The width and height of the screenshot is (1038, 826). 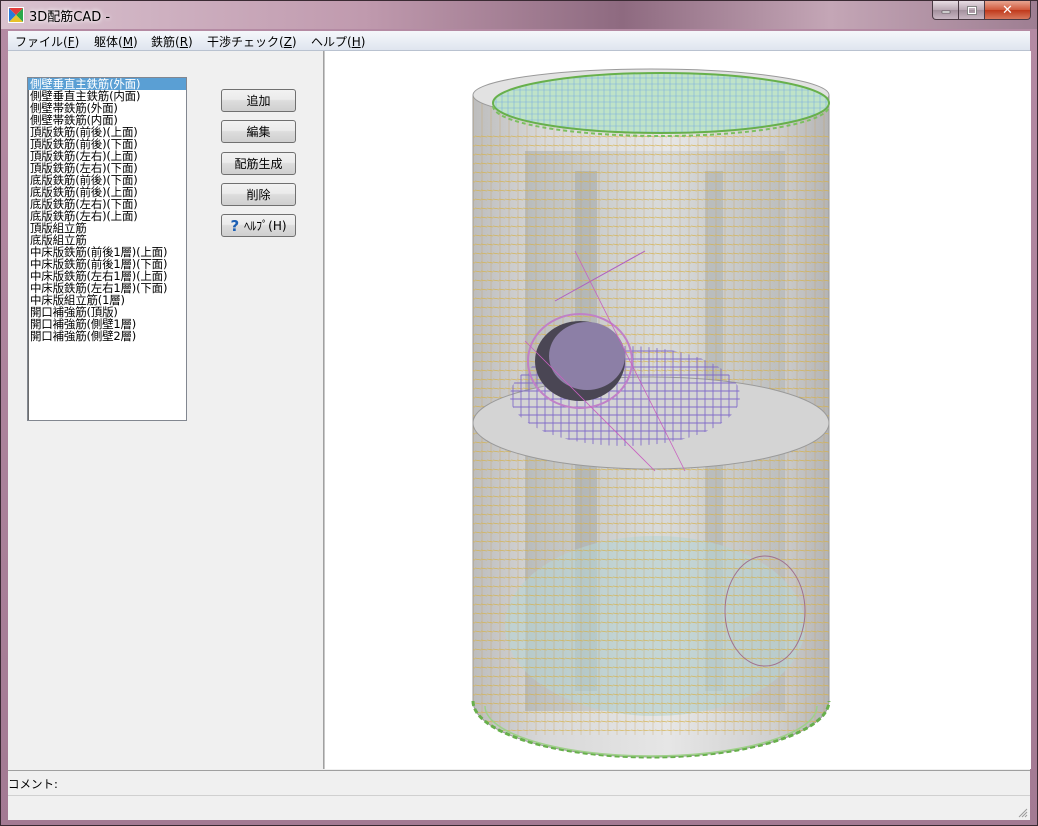 What do you see at coordinates (47, 41) in the screenshot?
I see `menu-file: ファイル(F)` at bounding box center [47, 41].